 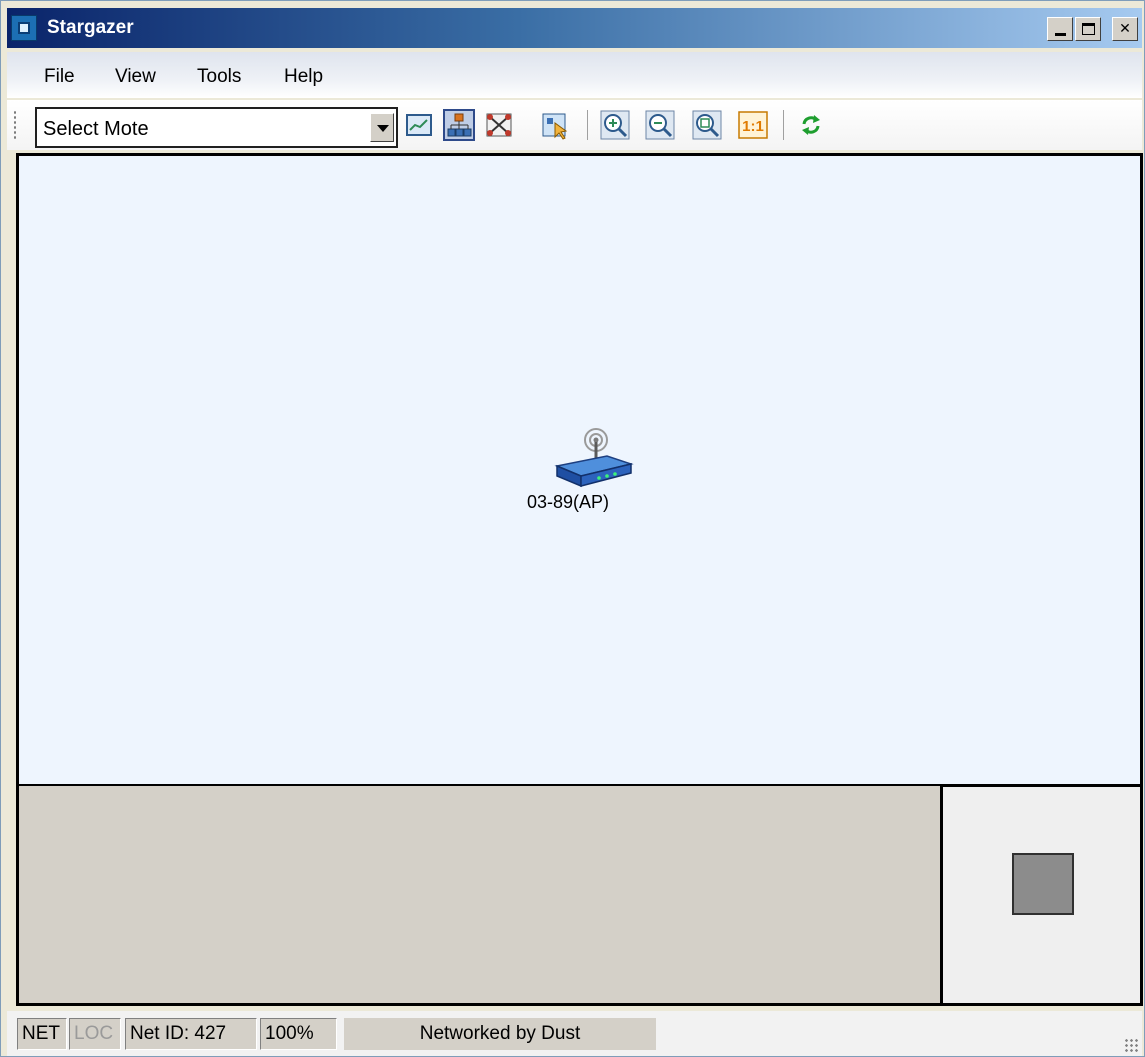 What do you see at coordinates (191, 1034) in the screenshot?
I see `status-net-id: Net ID: 427` at bounding box center [191, 1034].